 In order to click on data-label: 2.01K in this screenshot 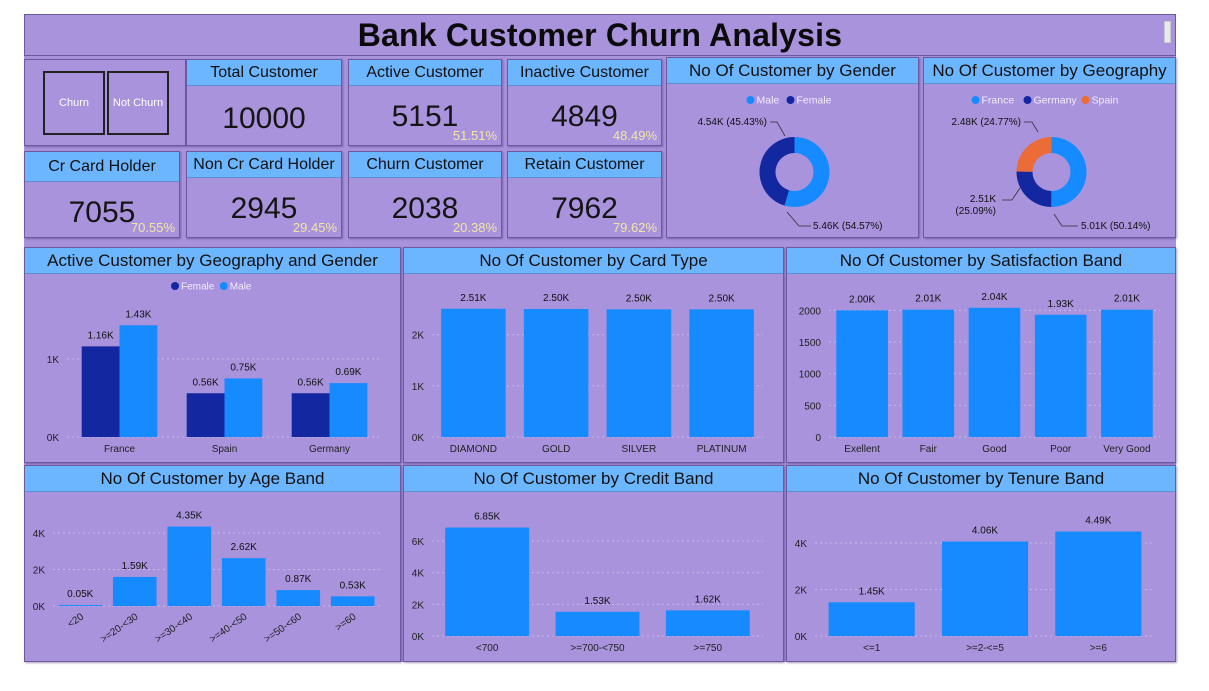, I will do `click(1127, 299)`.